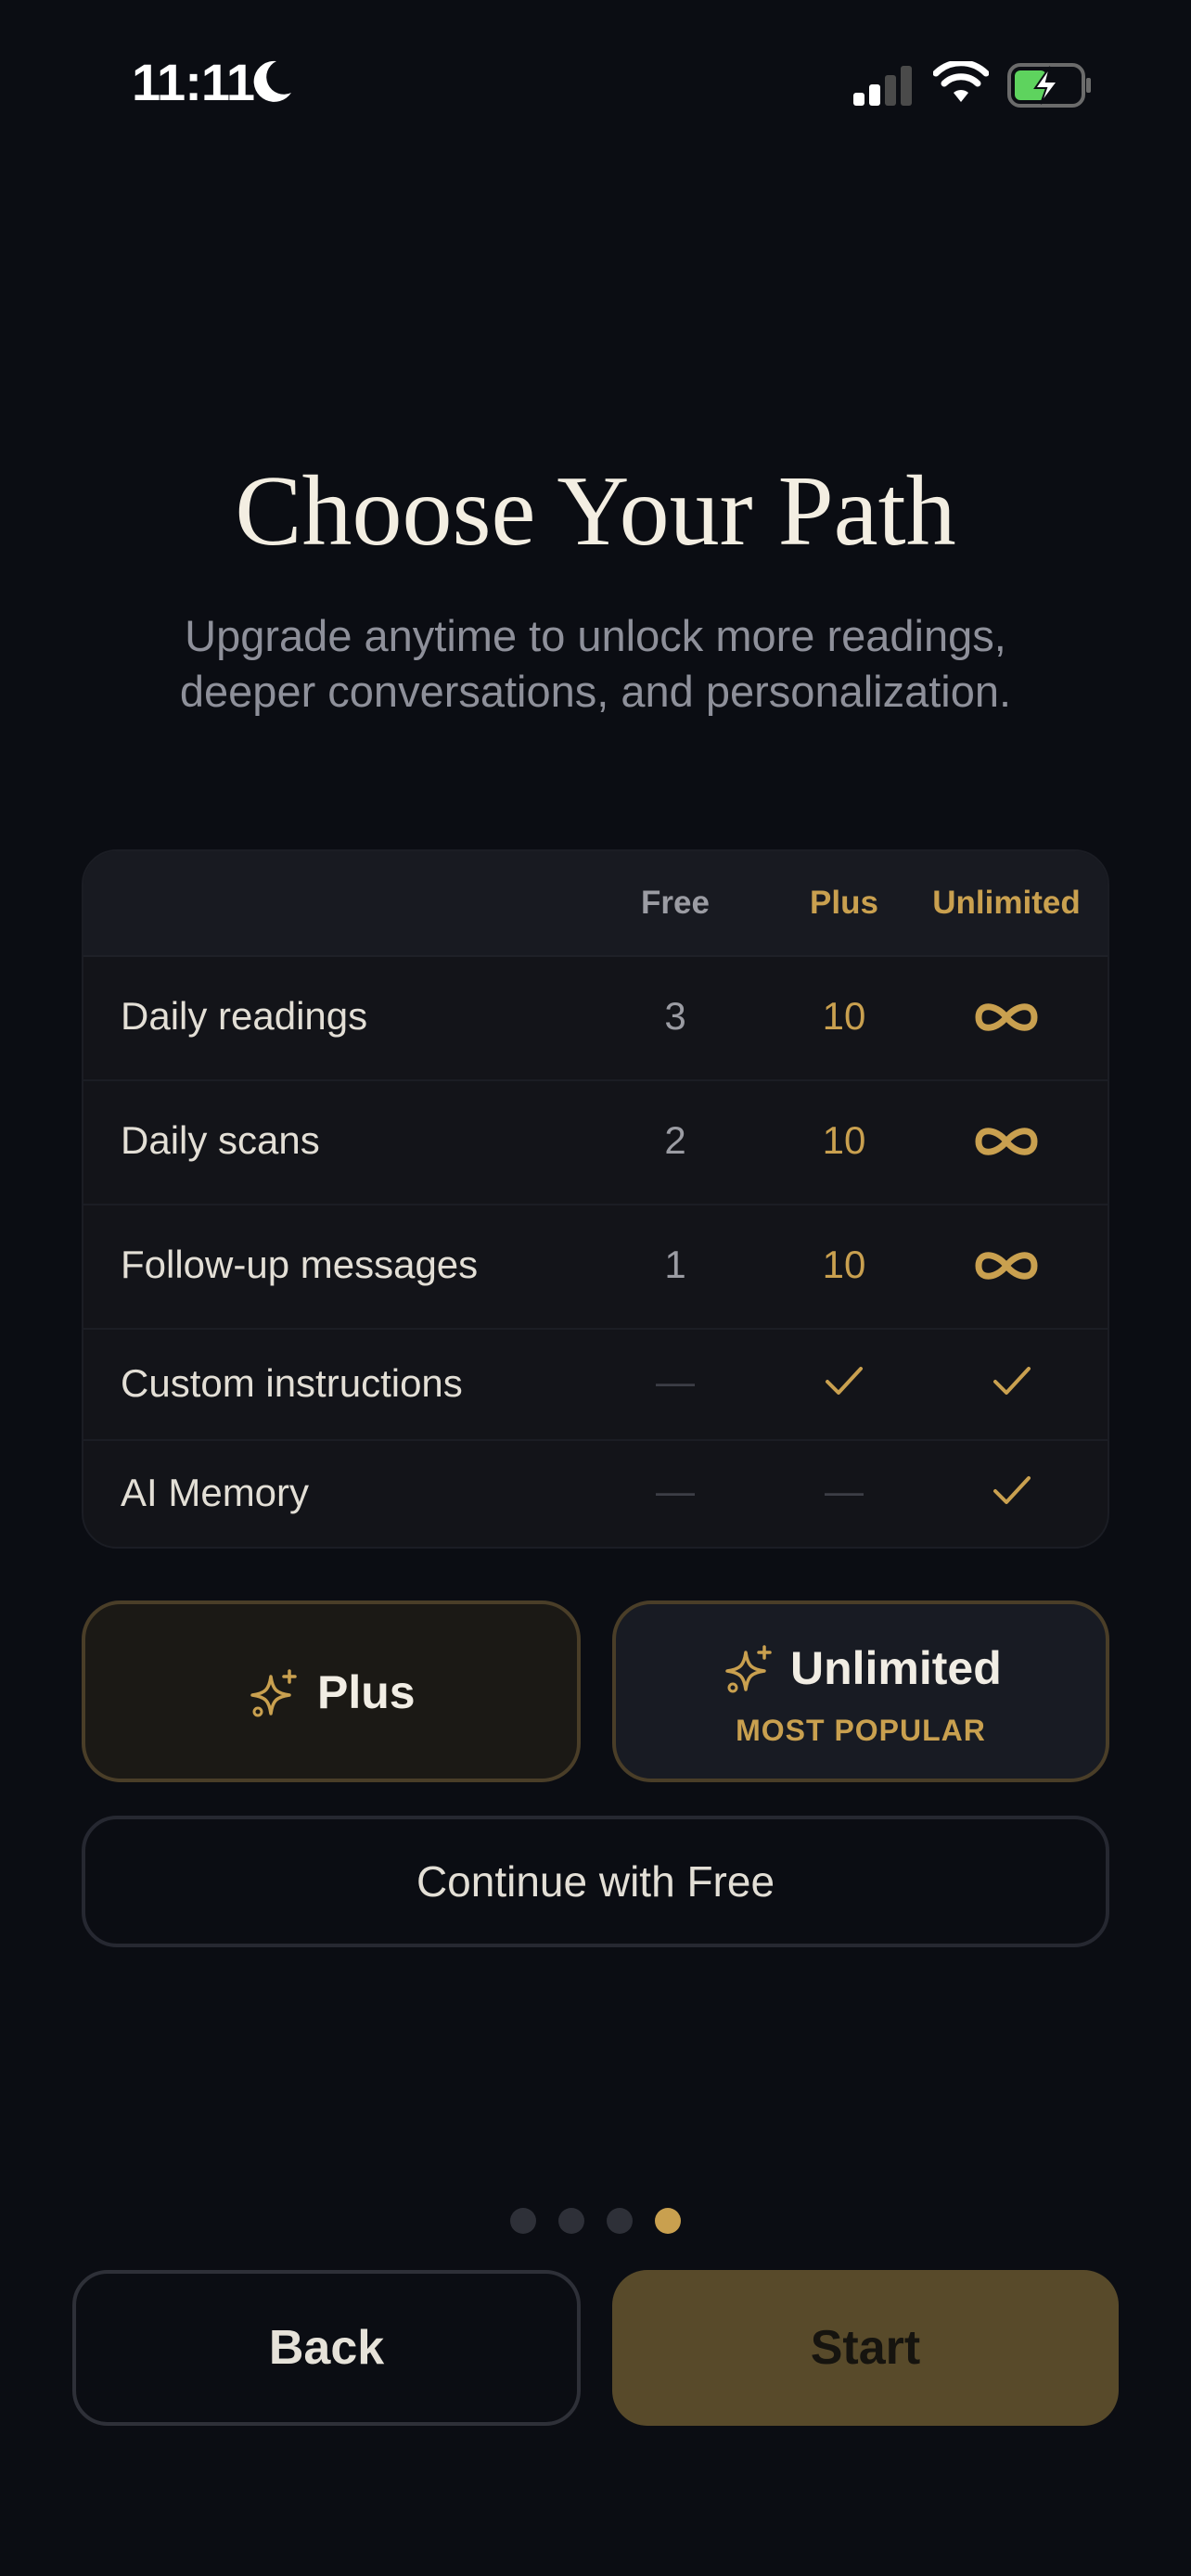 Image resolution: width=1191 pixels, height=2576 pixels. What do you see at coordinates (595, 1881) in the screenshot?
I see `continue-free-button: Continue with Free` at bounding box center [595, 1881].